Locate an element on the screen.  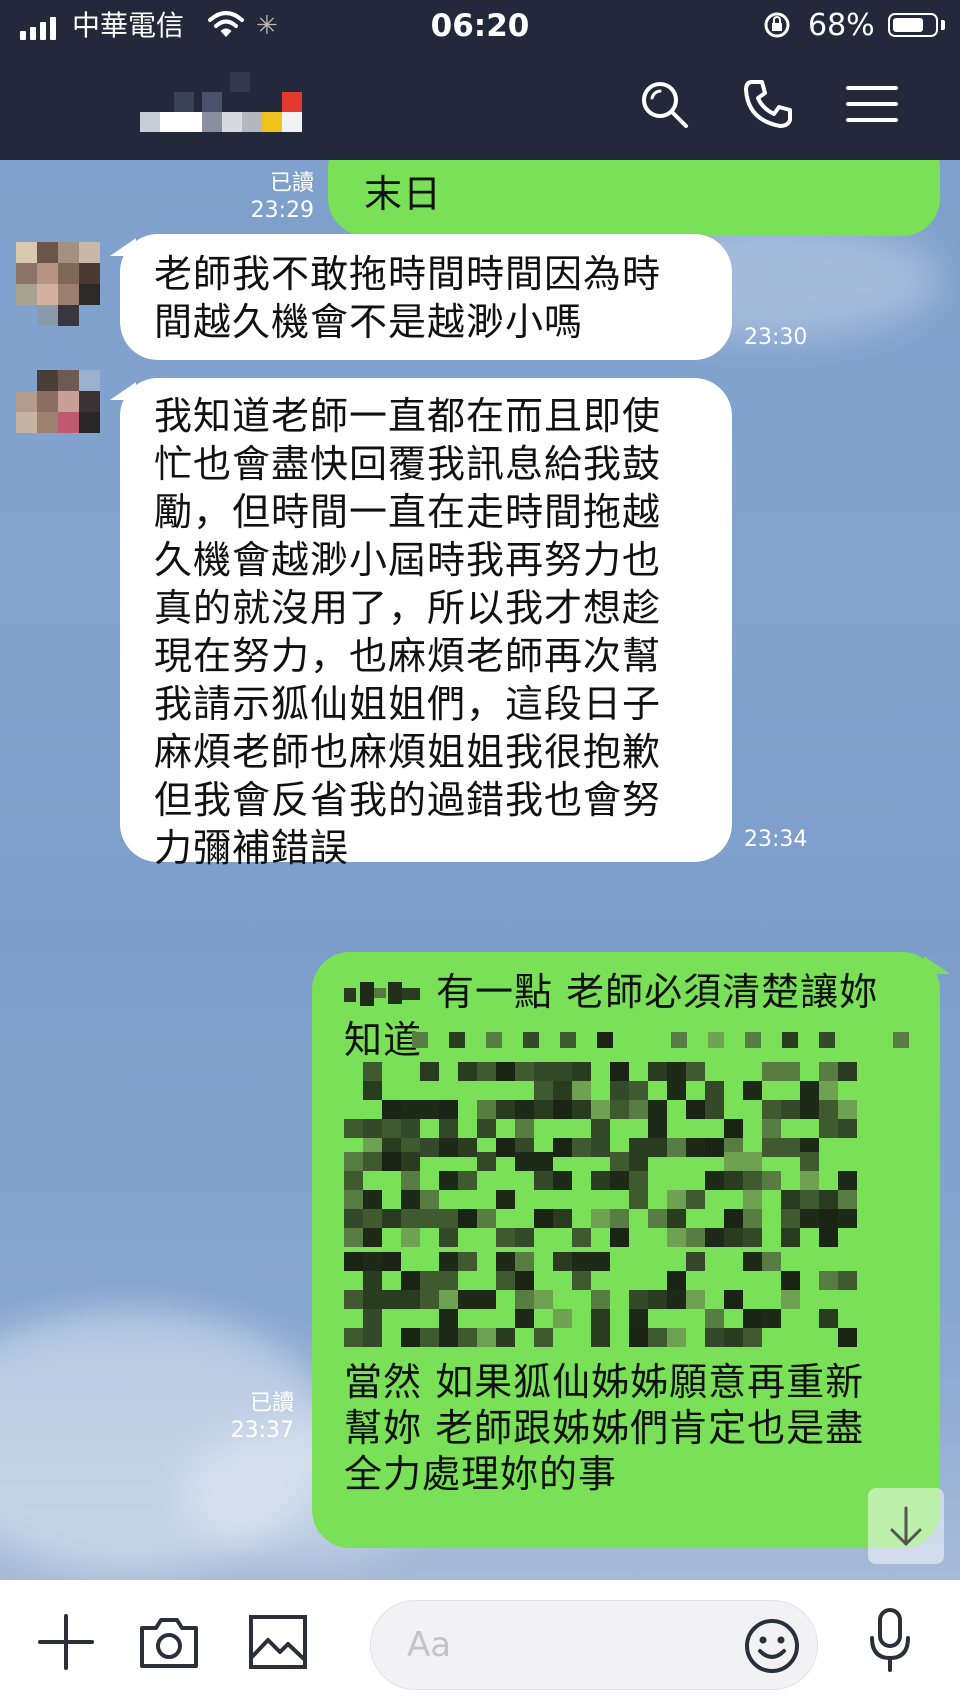
message-line: 全力處理妳的事 is located at coordinates (481, 1474).